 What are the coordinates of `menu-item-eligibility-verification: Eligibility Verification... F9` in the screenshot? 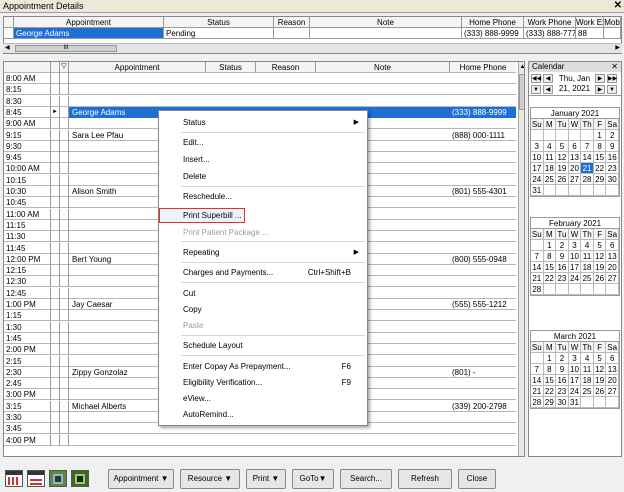 It's located at (263, 382).